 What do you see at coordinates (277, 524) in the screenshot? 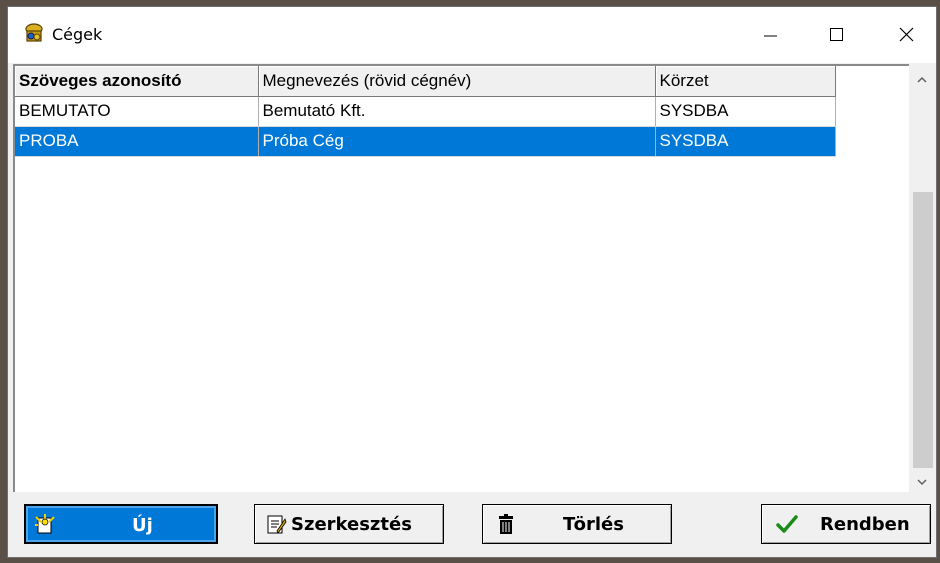
I see `edit-document-icon` at bounding box center [277, 524].